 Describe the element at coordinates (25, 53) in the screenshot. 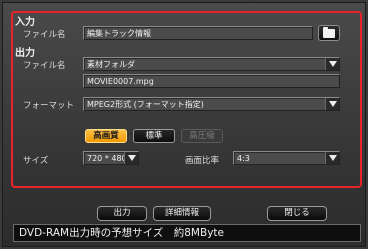

I see `output-section-title: 出力` at that location.